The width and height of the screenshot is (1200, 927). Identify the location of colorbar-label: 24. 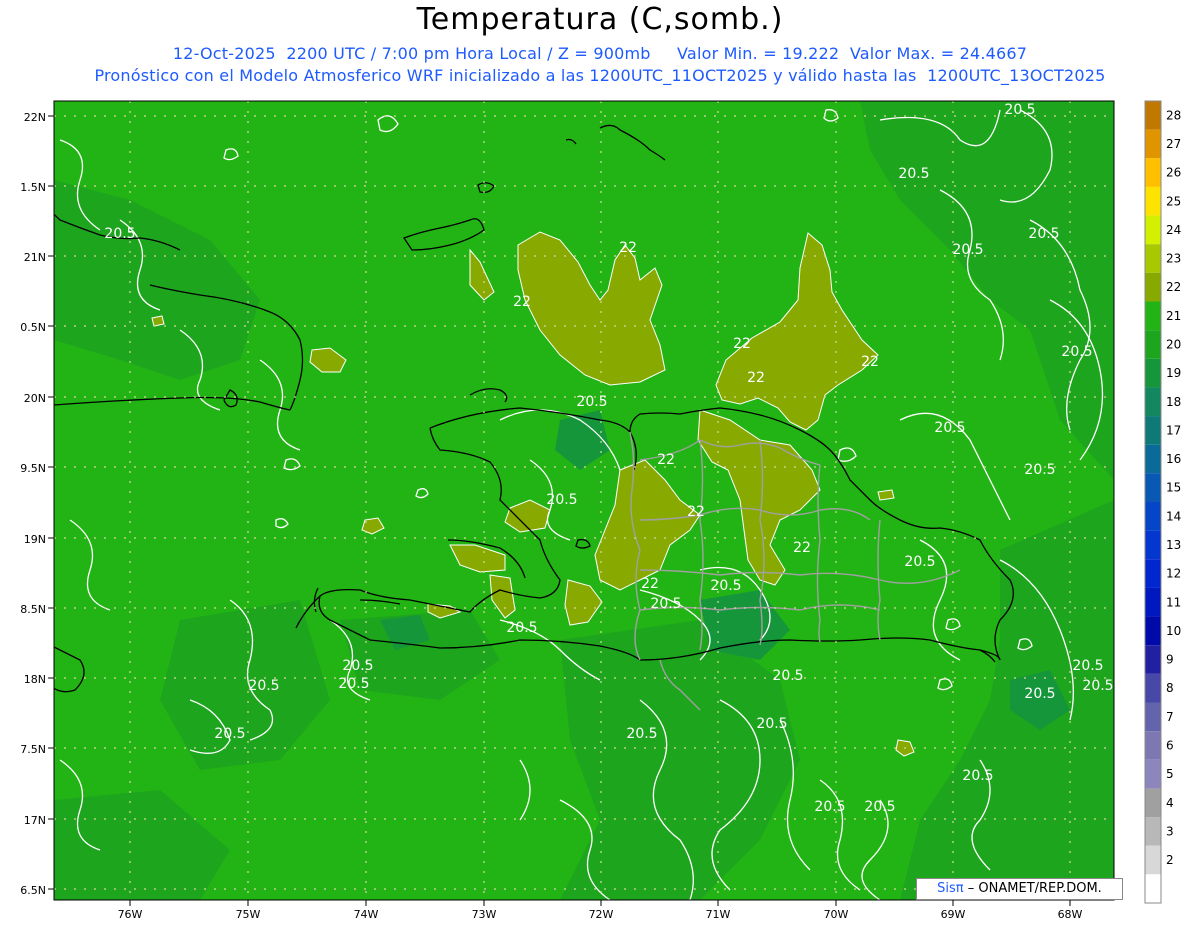
(1173, 230).